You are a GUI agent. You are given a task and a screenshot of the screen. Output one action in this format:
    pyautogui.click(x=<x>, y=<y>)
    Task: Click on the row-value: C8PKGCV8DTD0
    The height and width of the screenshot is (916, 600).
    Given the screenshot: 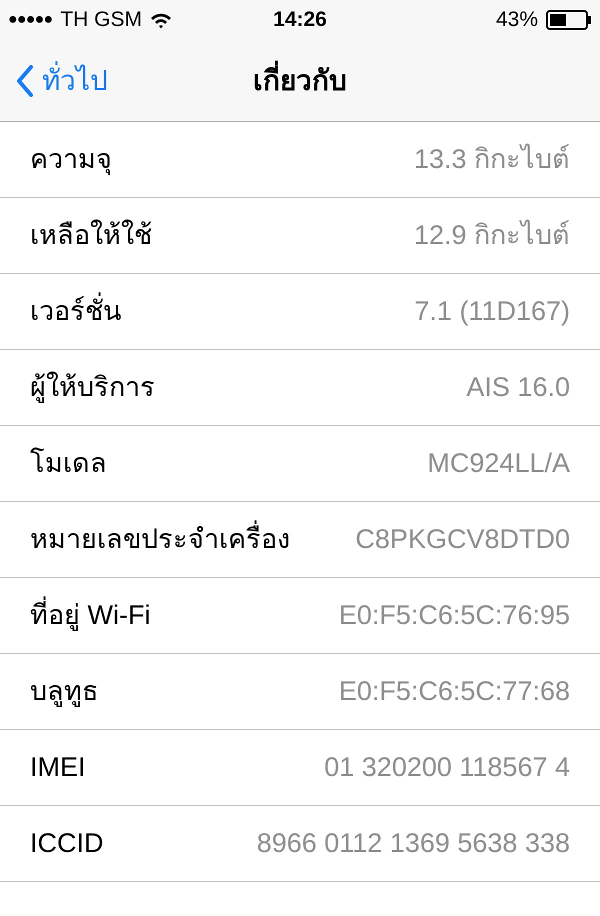 What is the action you would take?
    pyautogui.click(x=462, y=539)
    